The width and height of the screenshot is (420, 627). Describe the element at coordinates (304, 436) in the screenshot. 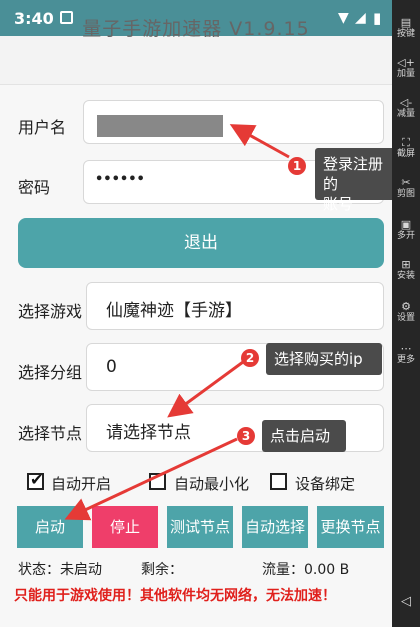

I see `annotation-3-tooltip: 点击启动` at that location.